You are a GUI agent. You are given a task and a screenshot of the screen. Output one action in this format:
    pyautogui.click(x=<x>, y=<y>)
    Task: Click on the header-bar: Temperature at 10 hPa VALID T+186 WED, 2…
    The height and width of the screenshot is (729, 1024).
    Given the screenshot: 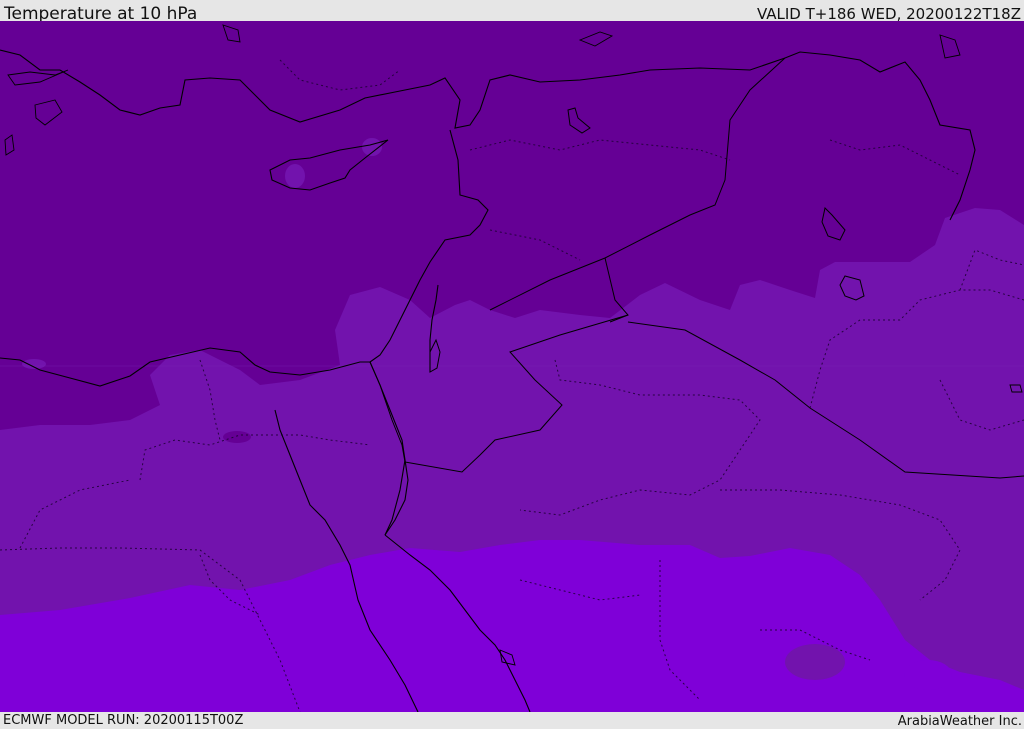 What is the action you would take?
    pyautogui.click(x=512, y=12)
    